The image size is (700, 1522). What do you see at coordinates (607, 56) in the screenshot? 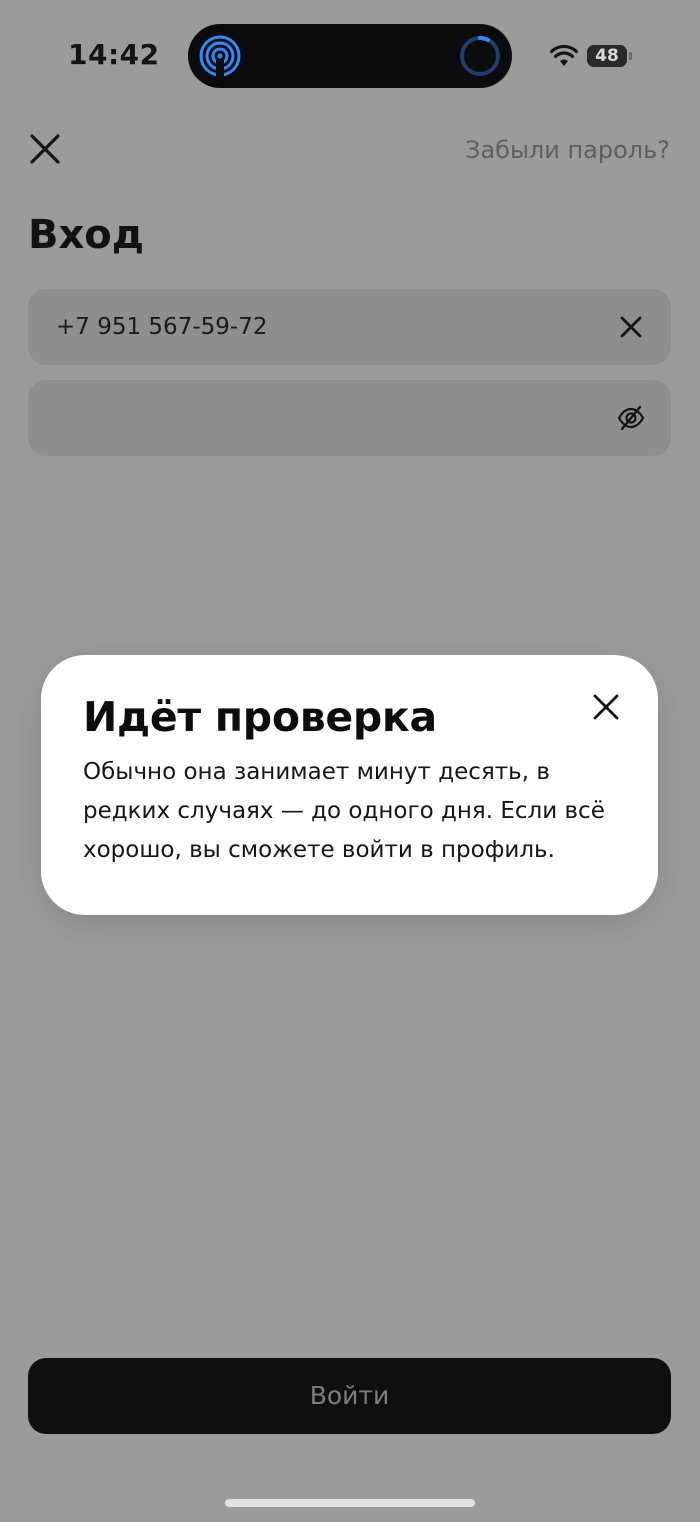
I see `battery-indicator: 48` at bounding box center [607, 56].